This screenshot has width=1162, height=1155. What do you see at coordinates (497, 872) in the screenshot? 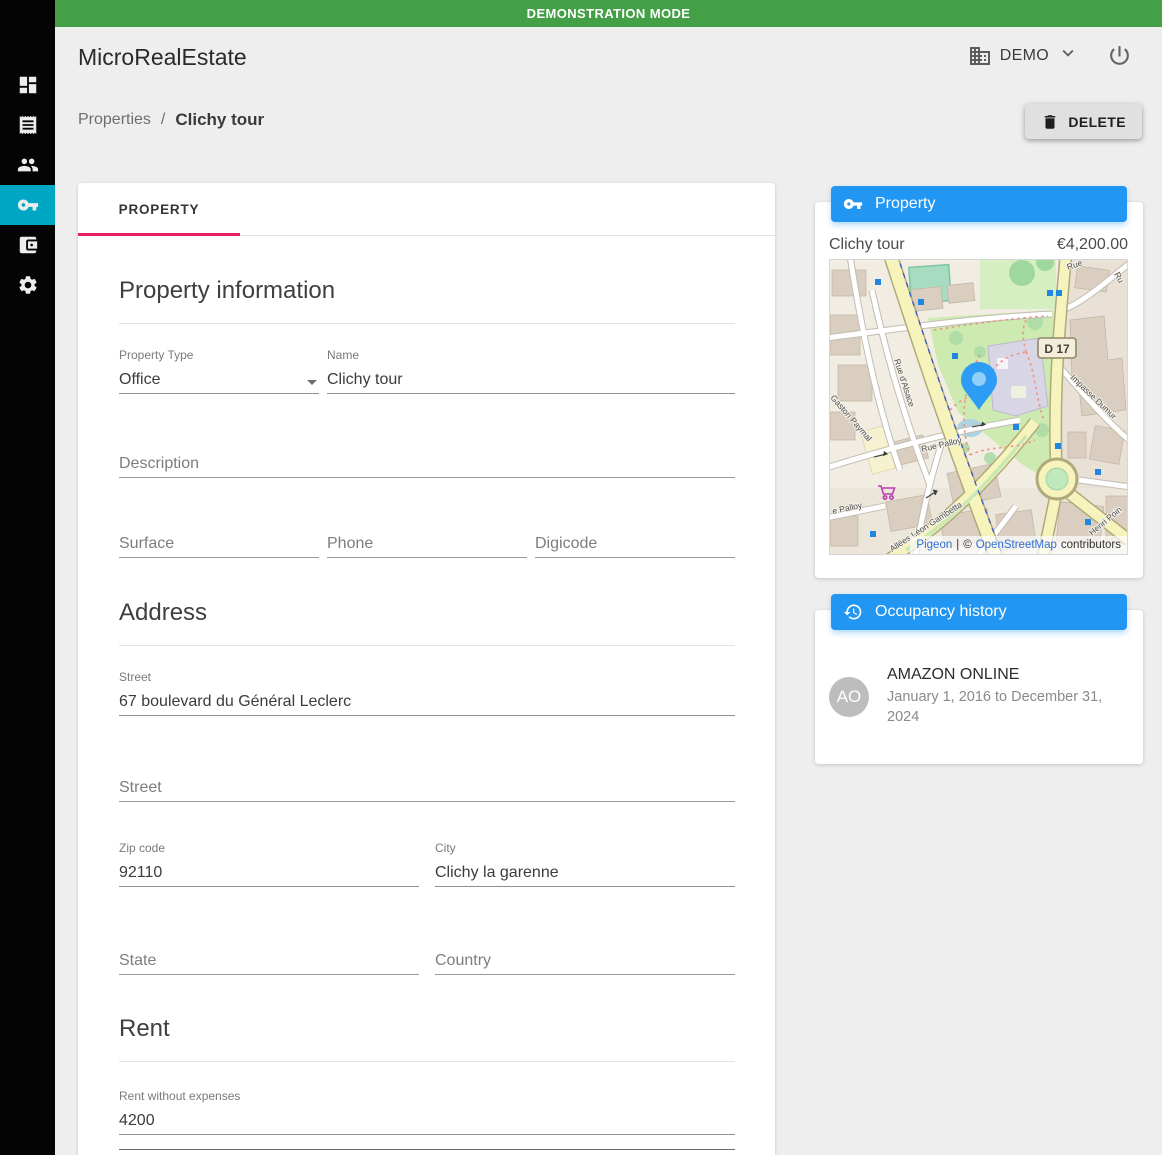
I see `city-value: Clichy la garenne` at bounding box center [497, 872].